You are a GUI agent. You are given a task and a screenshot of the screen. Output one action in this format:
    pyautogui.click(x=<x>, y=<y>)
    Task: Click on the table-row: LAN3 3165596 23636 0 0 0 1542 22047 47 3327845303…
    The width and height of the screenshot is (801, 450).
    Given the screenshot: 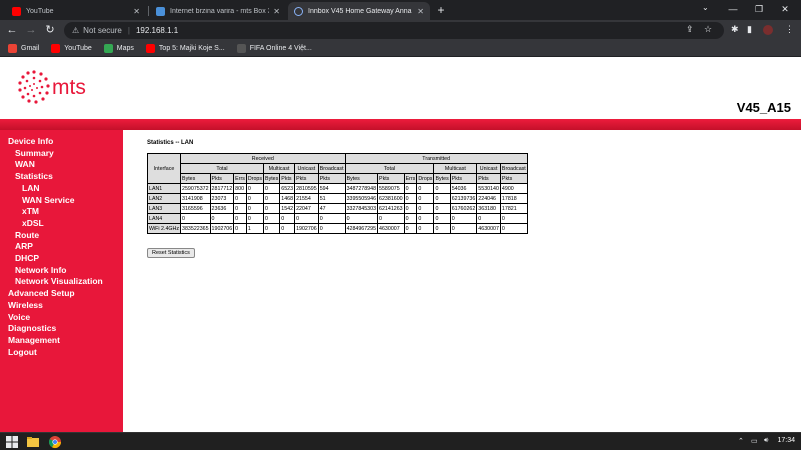 What is the action you would take?
    pyautogui.click(x=337, y=208)
    